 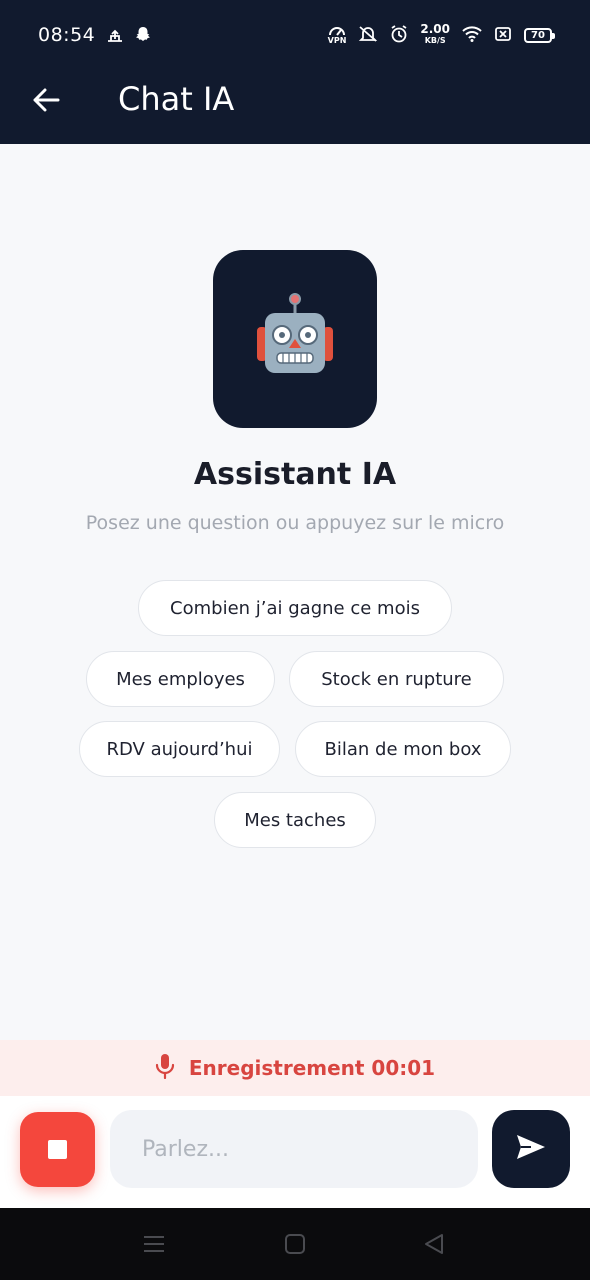 What do you see at coordinates (67, 35) in the screenshot?
I see `status-time: 08:54` at bounding box center [67, 35].